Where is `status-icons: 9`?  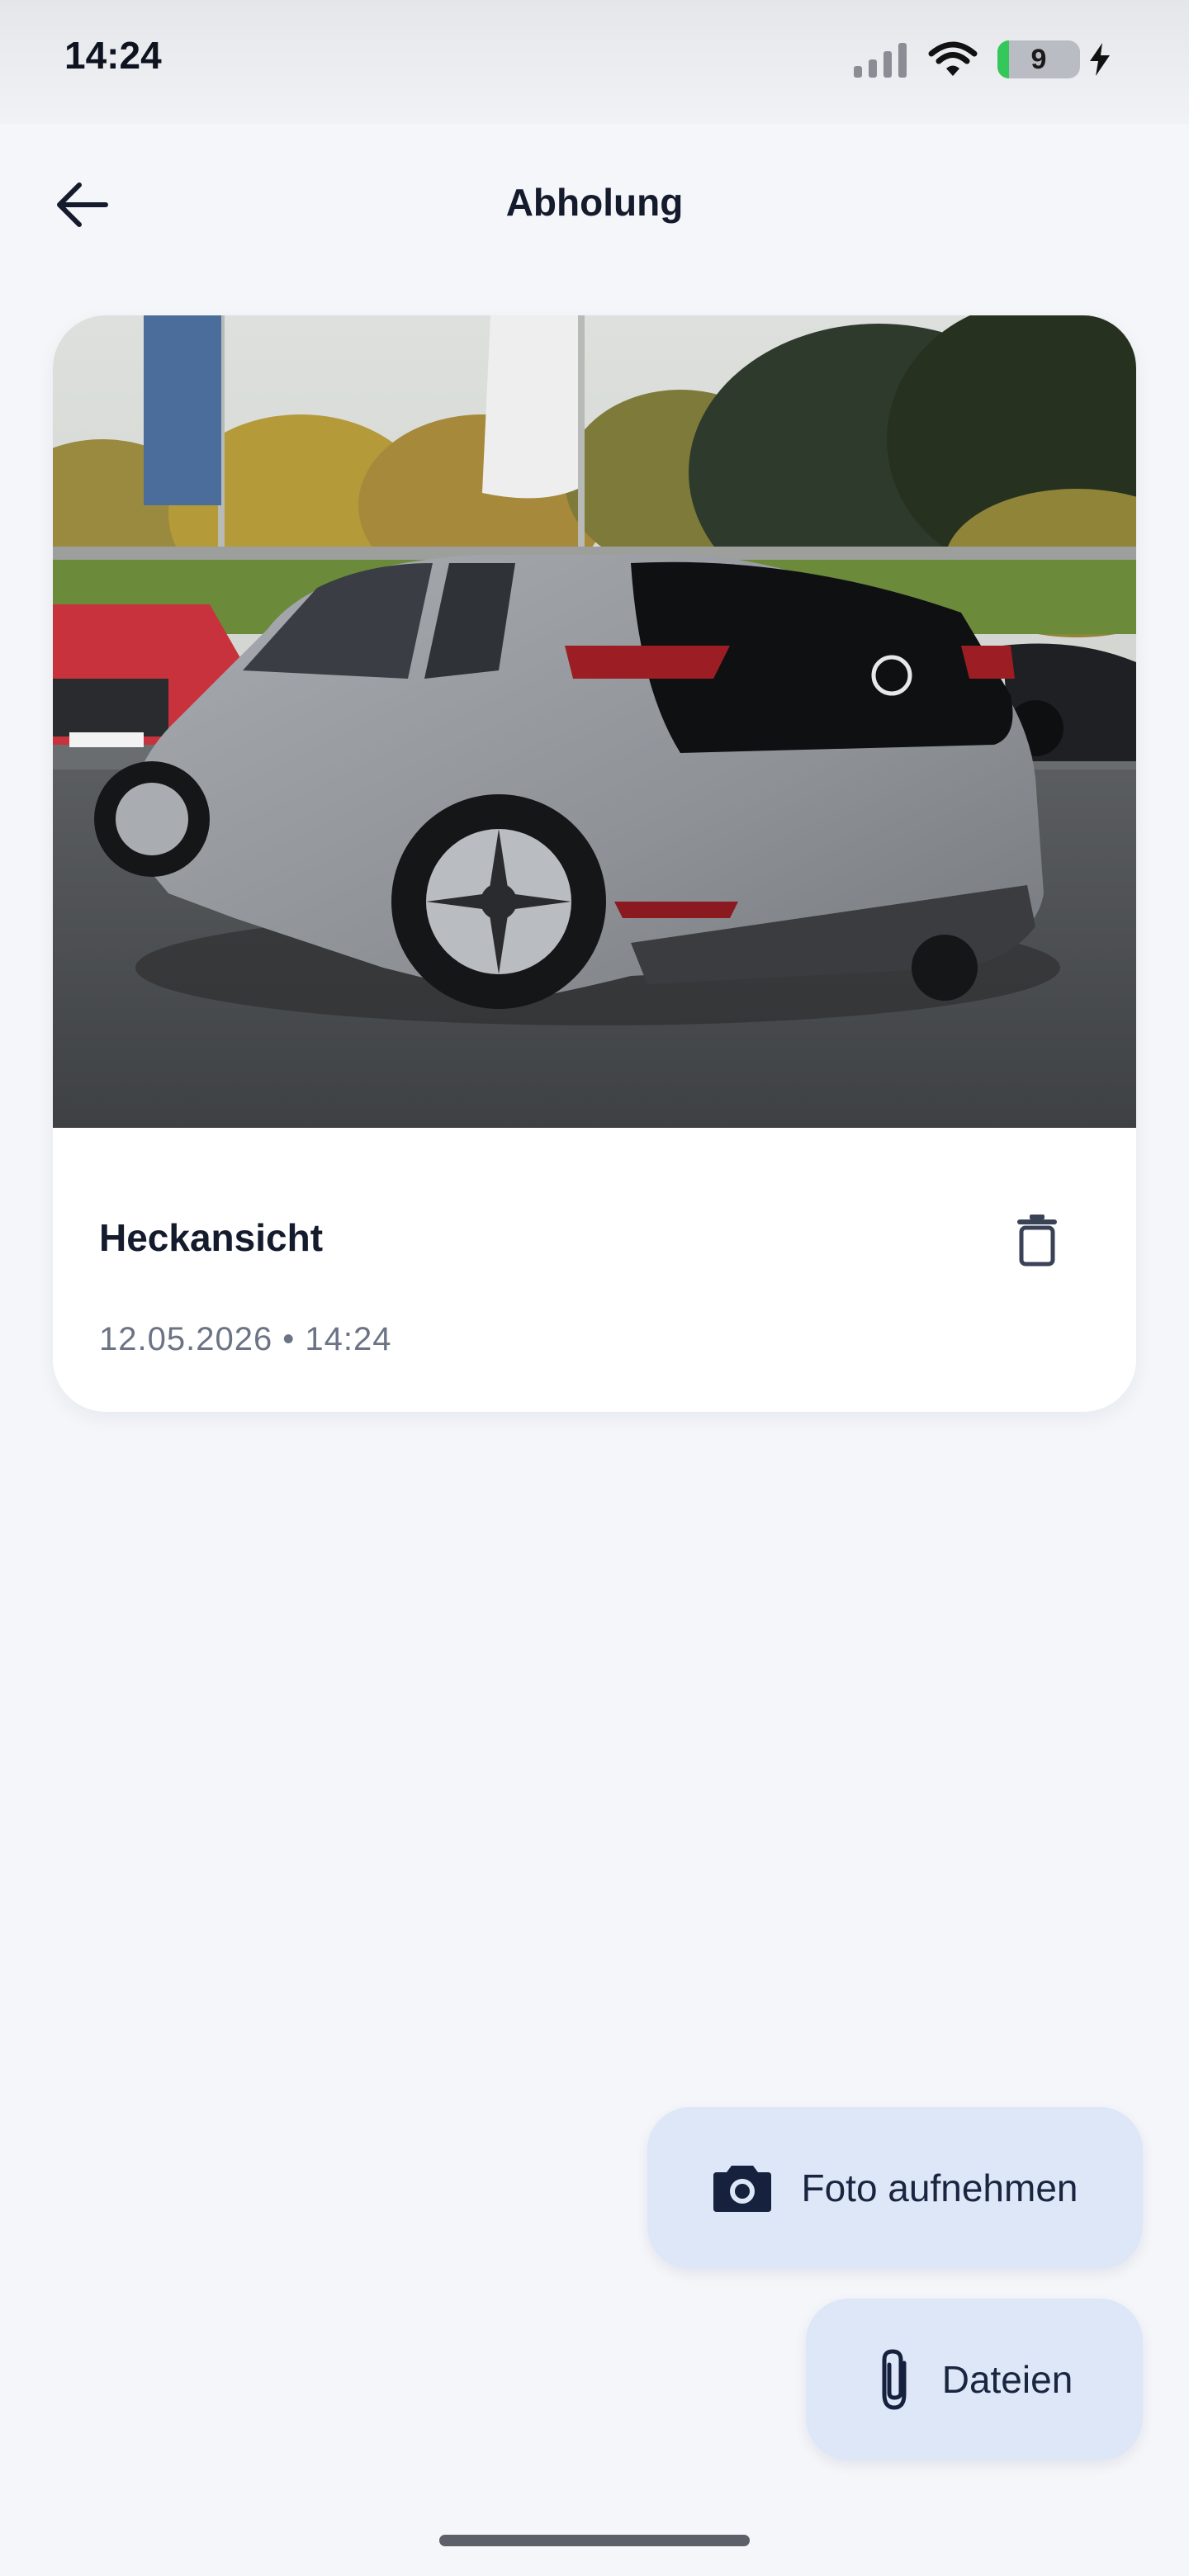
status-icons: 9 is located at coordinates (981, 59).